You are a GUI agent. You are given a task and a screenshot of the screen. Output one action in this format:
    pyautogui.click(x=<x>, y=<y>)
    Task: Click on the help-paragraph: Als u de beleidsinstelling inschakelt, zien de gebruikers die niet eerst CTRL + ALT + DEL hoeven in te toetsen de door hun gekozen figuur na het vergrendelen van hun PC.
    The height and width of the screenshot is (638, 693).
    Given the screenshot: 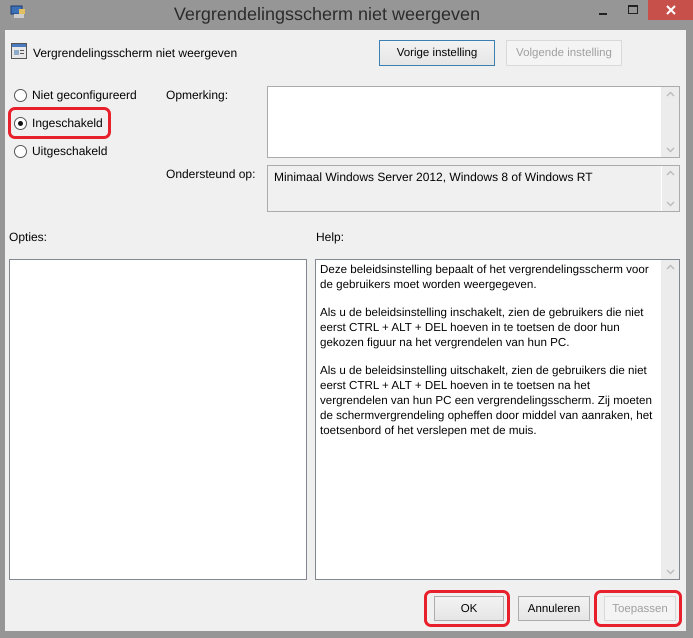 What is the action you would take?
    pyautogui.click(x=482, y=327)
    